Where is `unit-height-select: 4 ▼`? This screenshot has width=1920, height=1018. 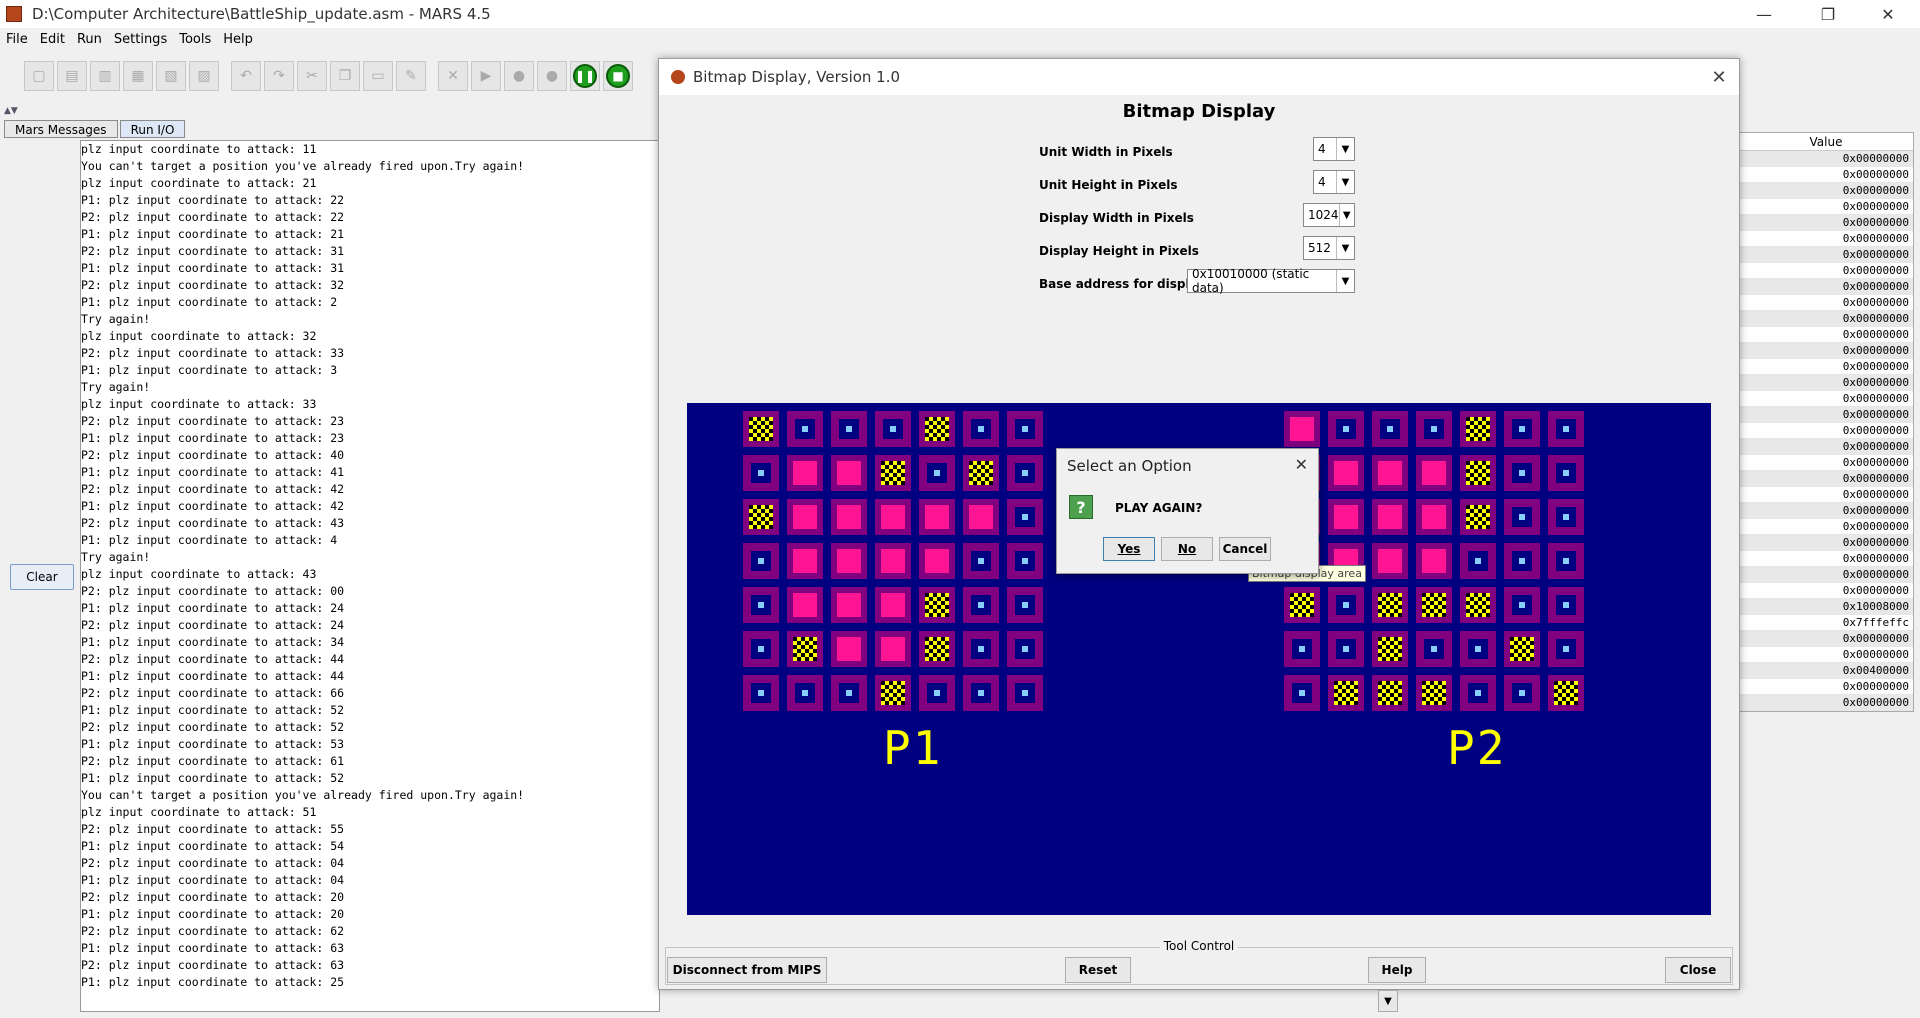
unit-height-select: 4 ▼ is located at coordinates (1334, 182).